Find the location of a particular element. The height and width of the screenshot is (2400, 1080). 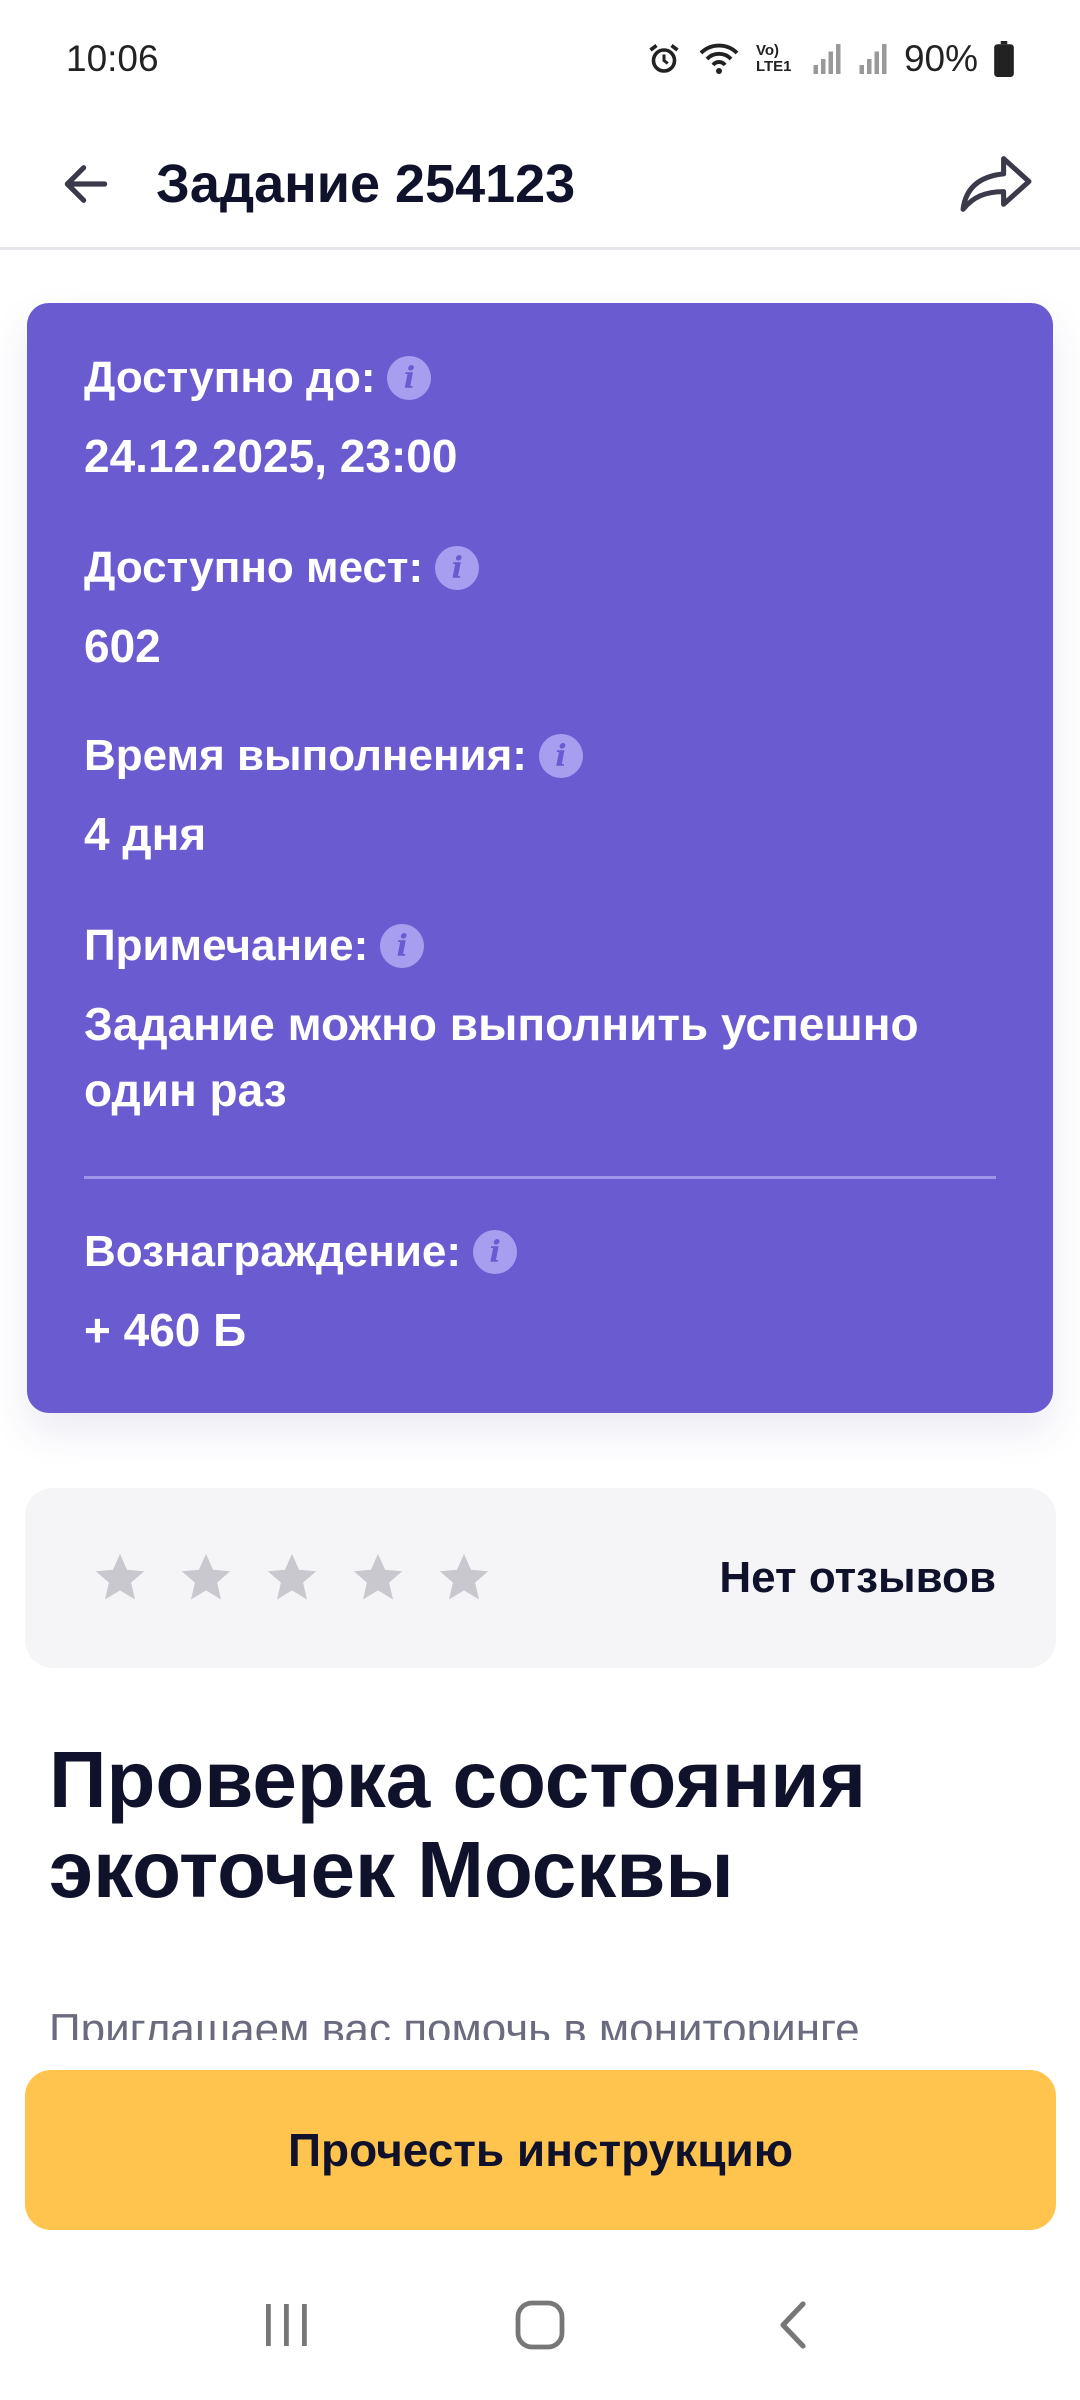

reviews-card: Нет отзывов is located at coordinates (540, 1578).